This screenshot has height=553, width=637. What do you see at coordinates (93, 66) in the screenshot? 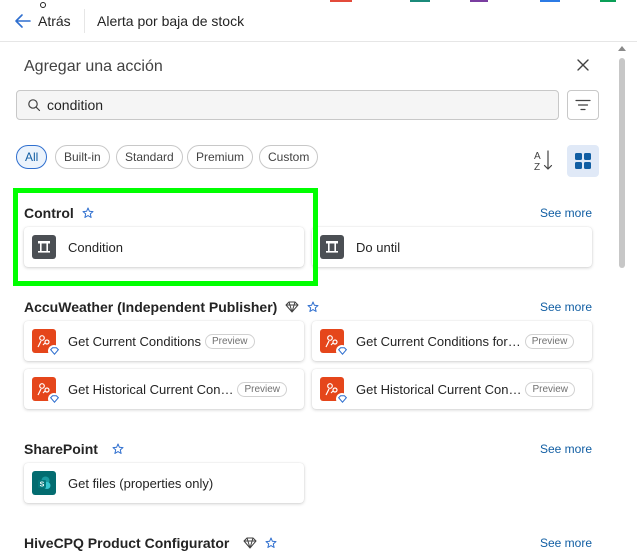
I see `panel-title: Agregar una acción` at bounding box center [93, 66].